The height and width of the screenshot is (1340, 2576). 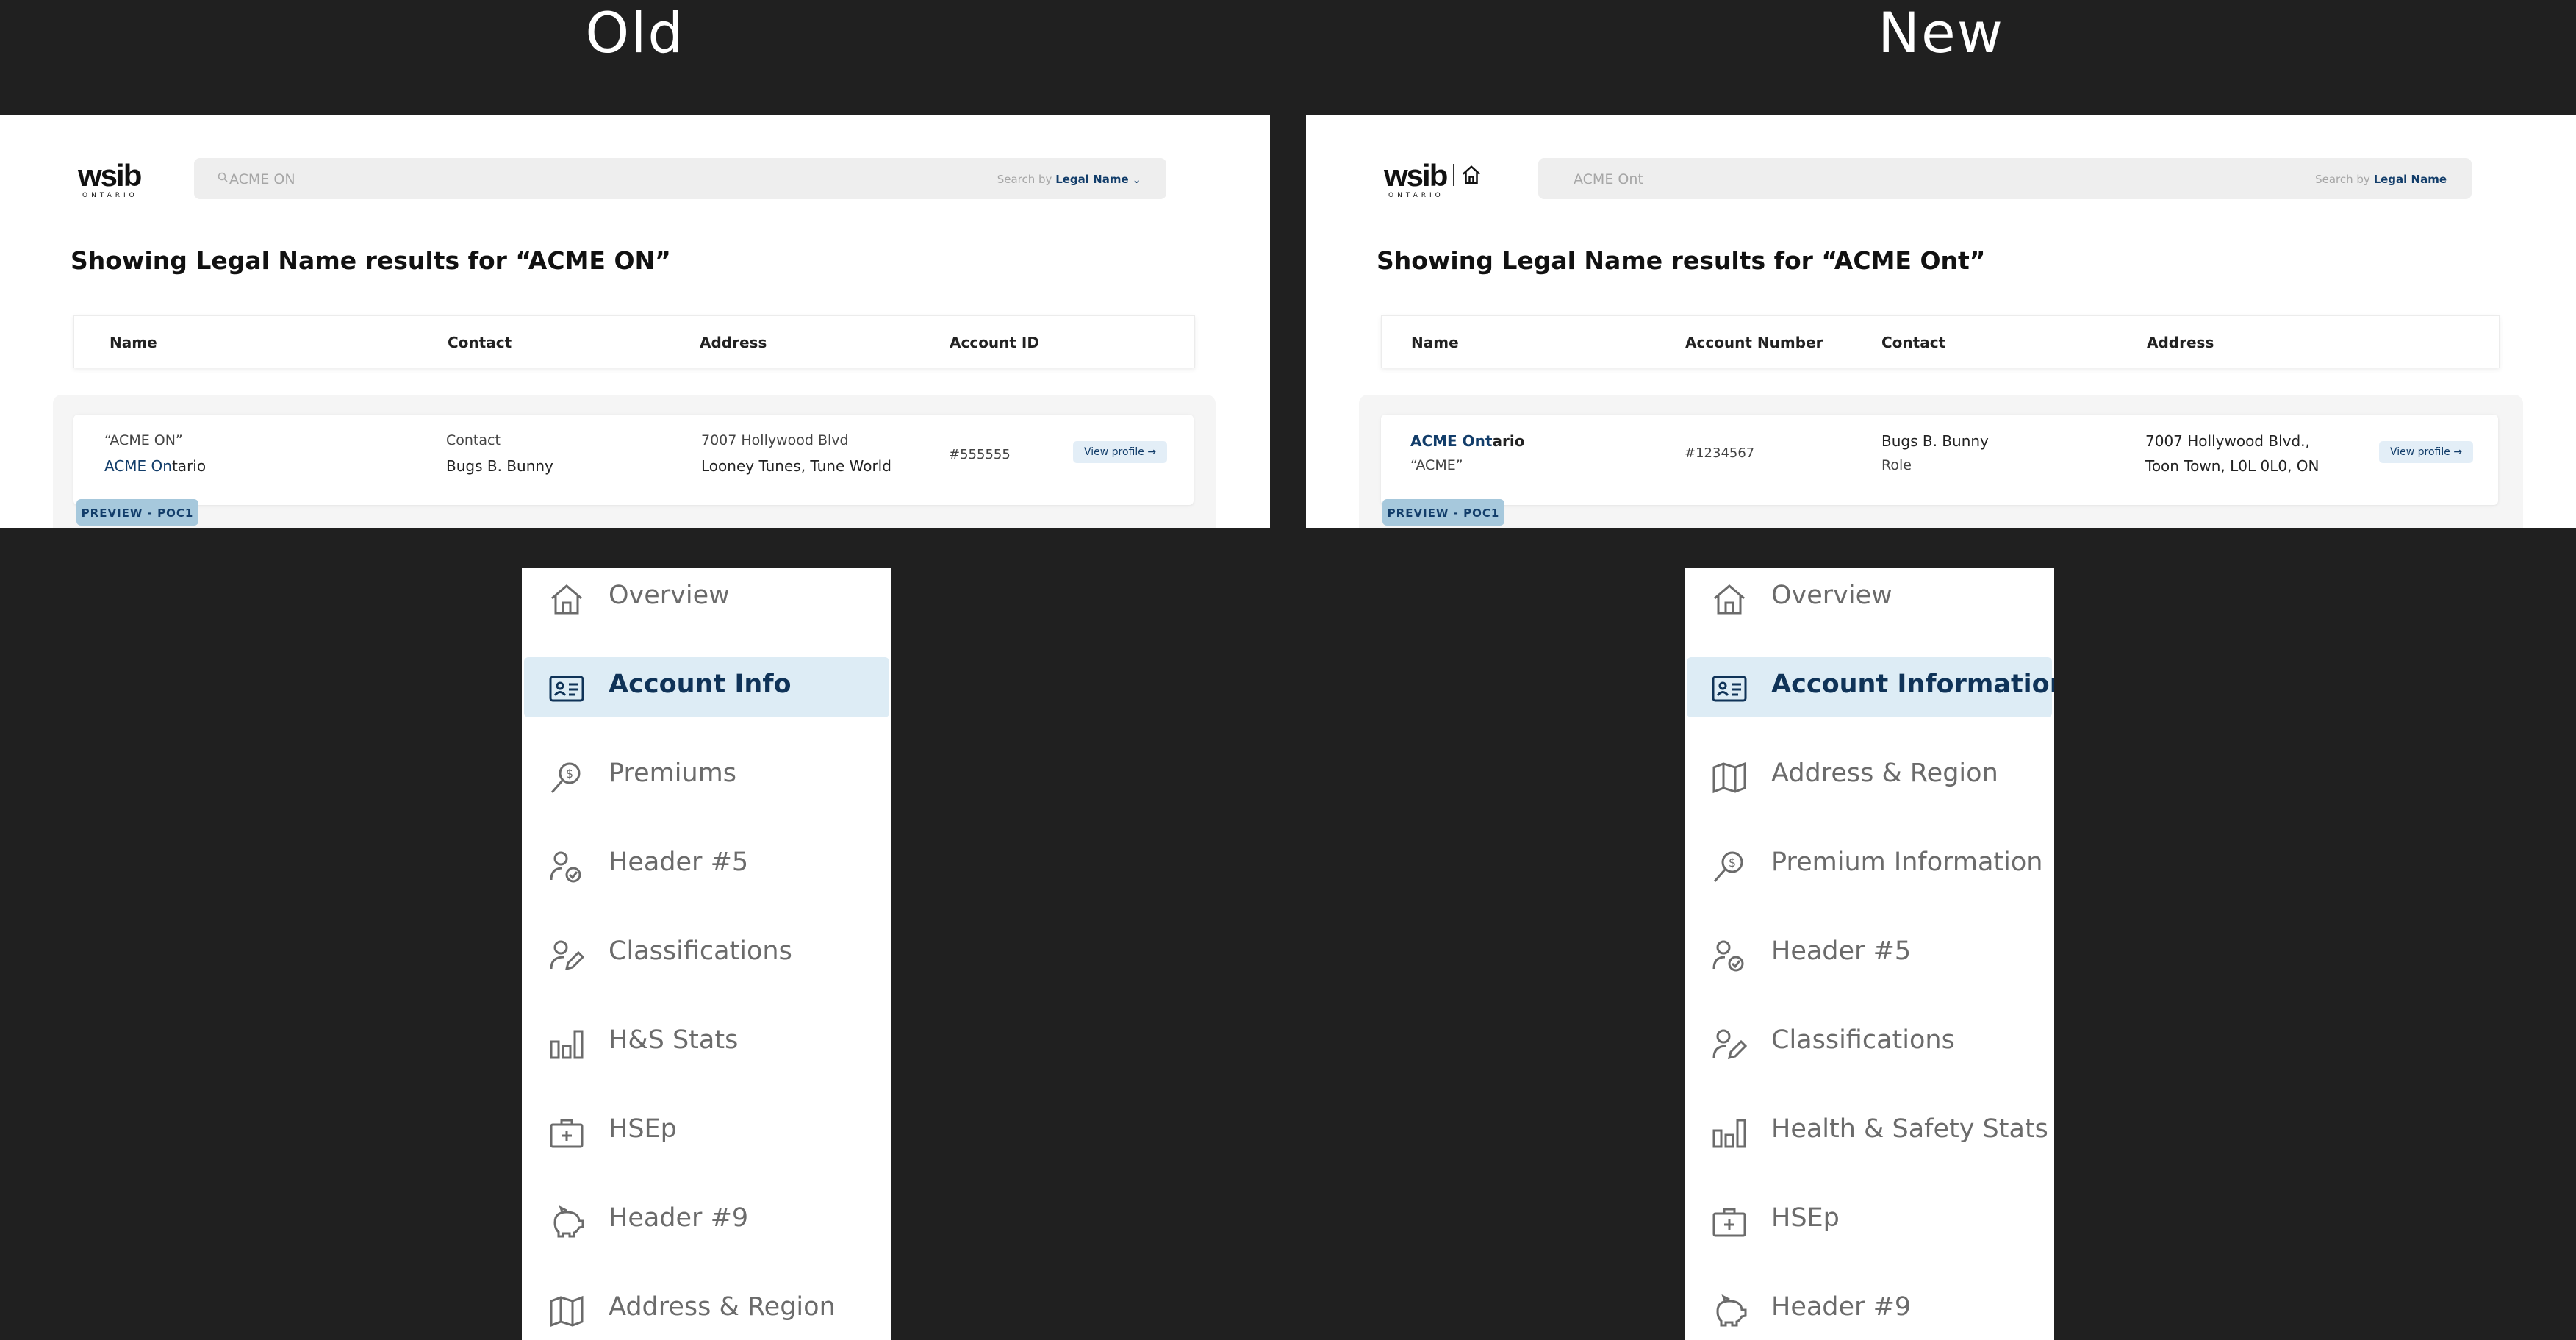 I want to click on column-header: Account ID, so click(x=994, y=342).